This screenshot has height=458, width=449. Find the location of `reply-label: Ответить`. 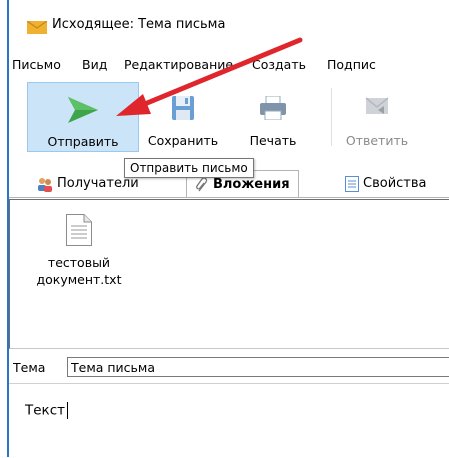

reply-label: Ответить is located at coordinates (377, 140).